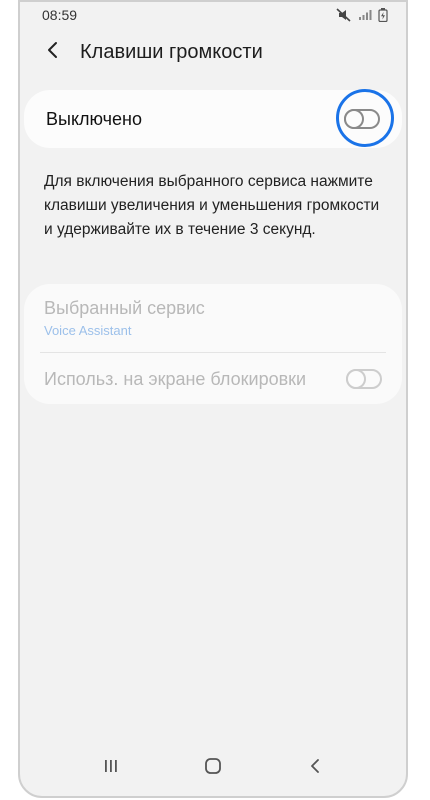 The height and width of the screenshot is (800, 430). I want to click on status-icons, so click(362, 15).